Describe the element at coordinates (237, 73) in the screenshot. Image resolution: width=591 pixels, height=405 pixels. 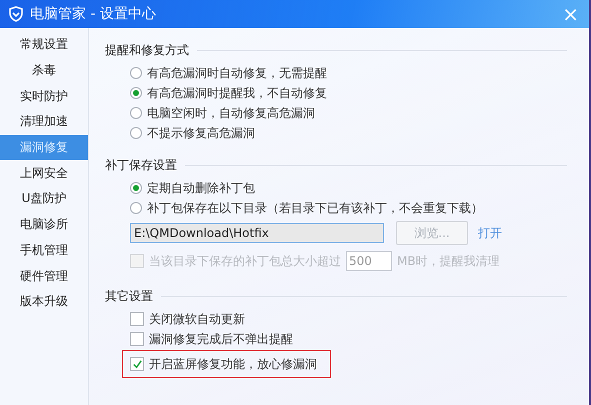
I see `option-label: 有高危漏洞时自动修复，无需提醒` at that location.